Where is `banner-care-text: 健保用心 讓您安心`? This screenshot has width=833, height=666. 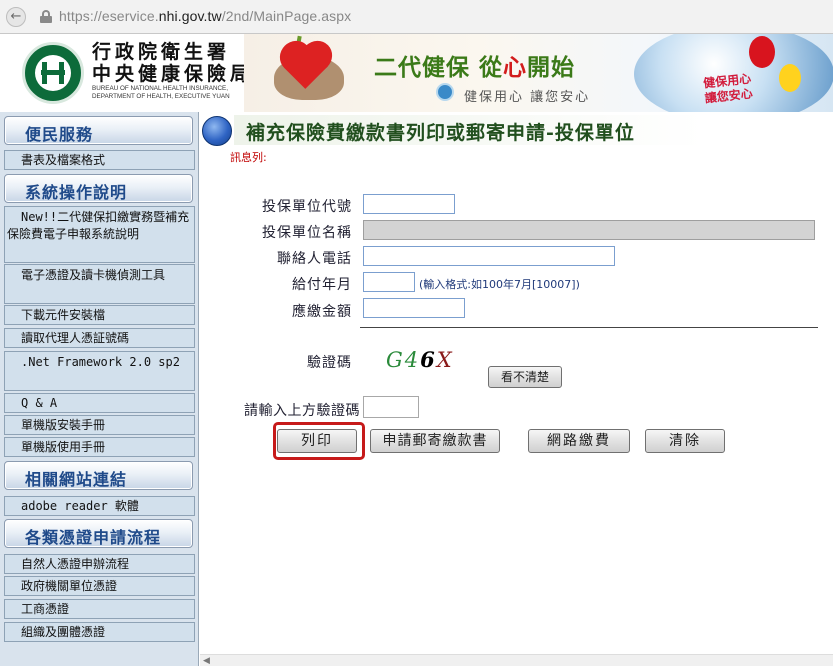
banner-care-text: 健保用心 讓您安心 is located at coordinates (728, 88).